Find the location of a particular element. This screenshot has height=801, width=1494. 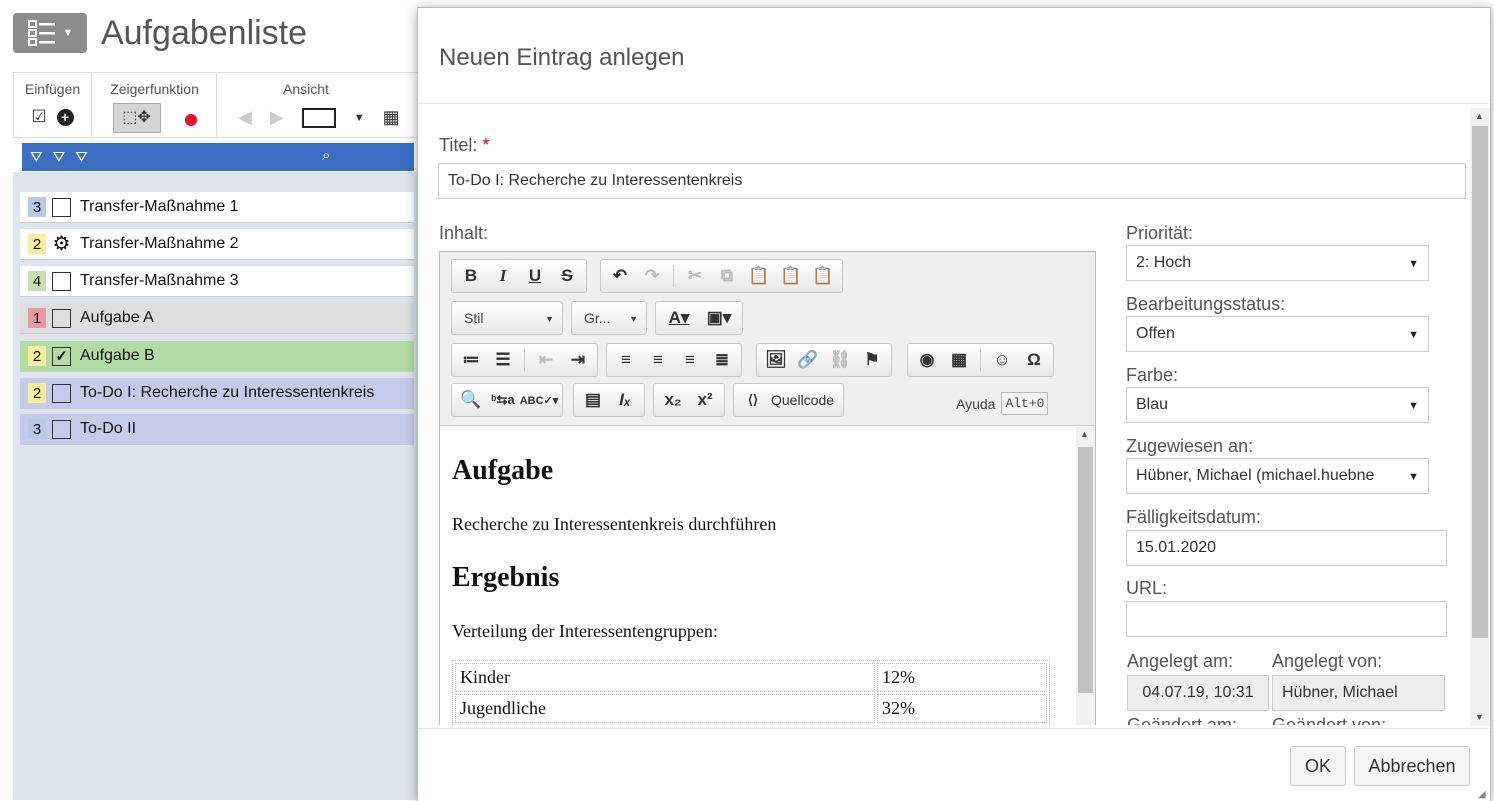

grid-icon: ▦ is located at coordinates (391, 117).